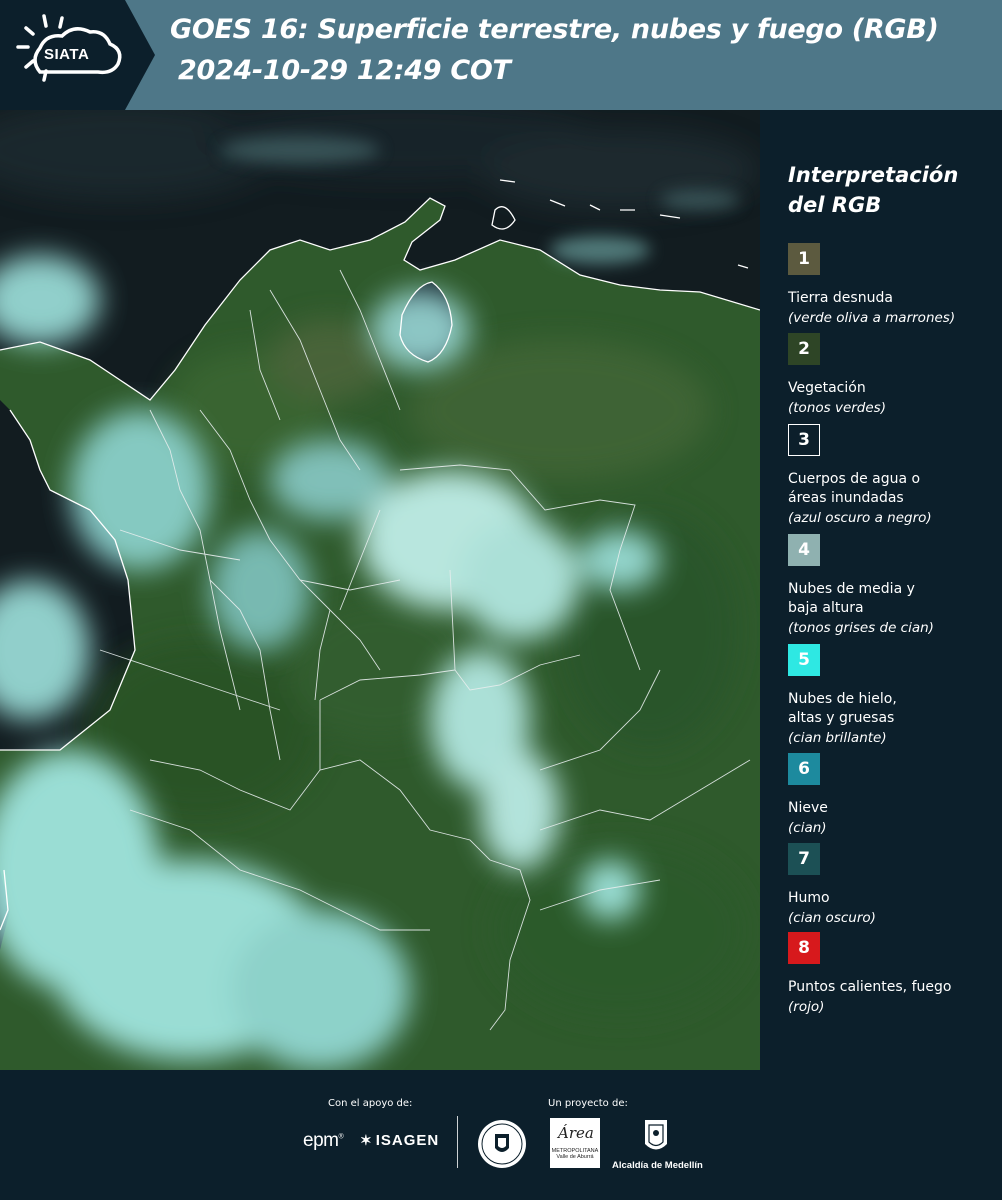 The height and width of the screenshot is (1200, 1002). Describe the element at coordinates (808, 808) in the screenshot. I see `legend-item-label: Nieve` at that location.